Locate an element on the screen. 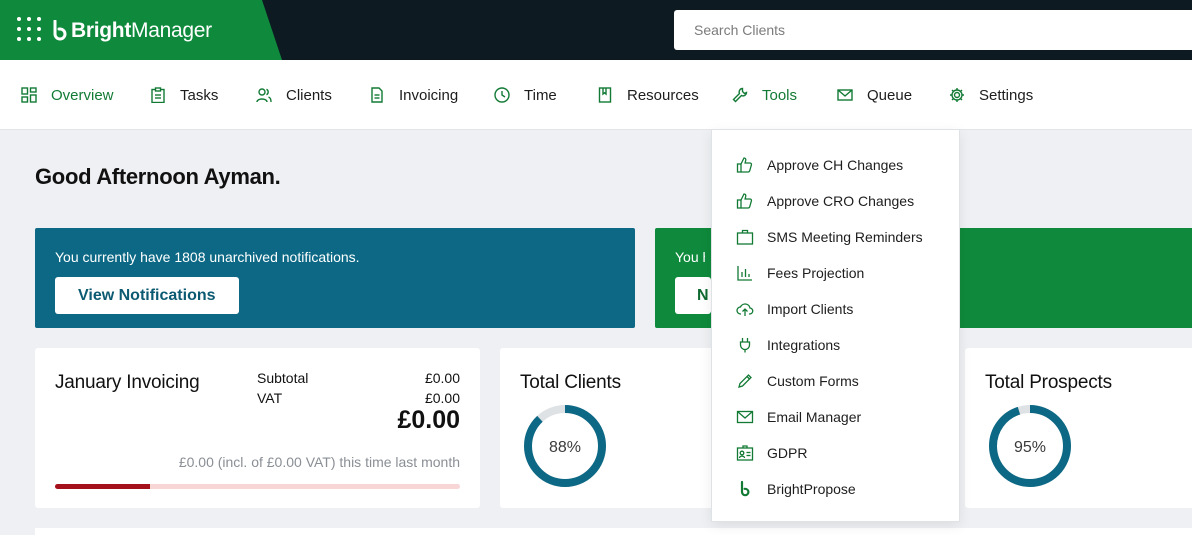 The height and width of the screenshot is (535, 1192). menu-item-label: GDPR is located at coordinates (787, 453).